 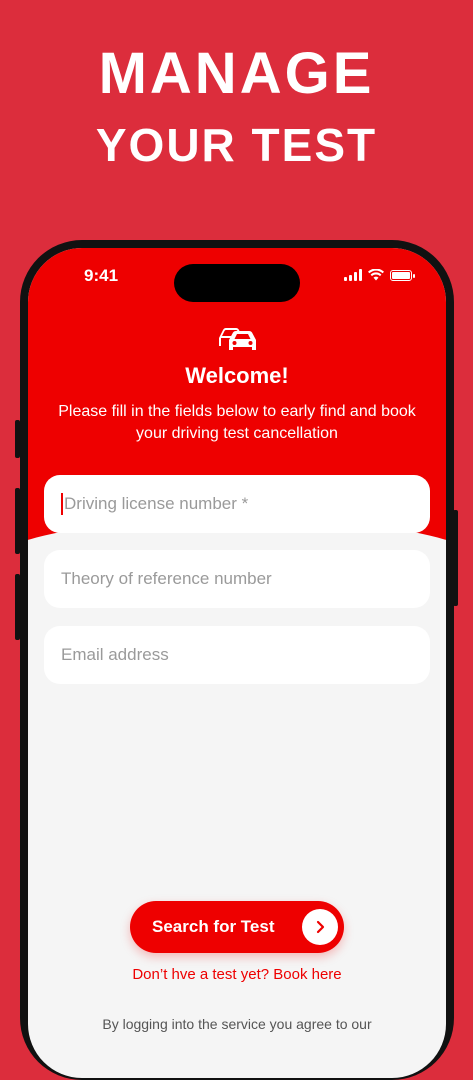 I want to click on welcome-title: Welcome!, so click(x=237, y=375).